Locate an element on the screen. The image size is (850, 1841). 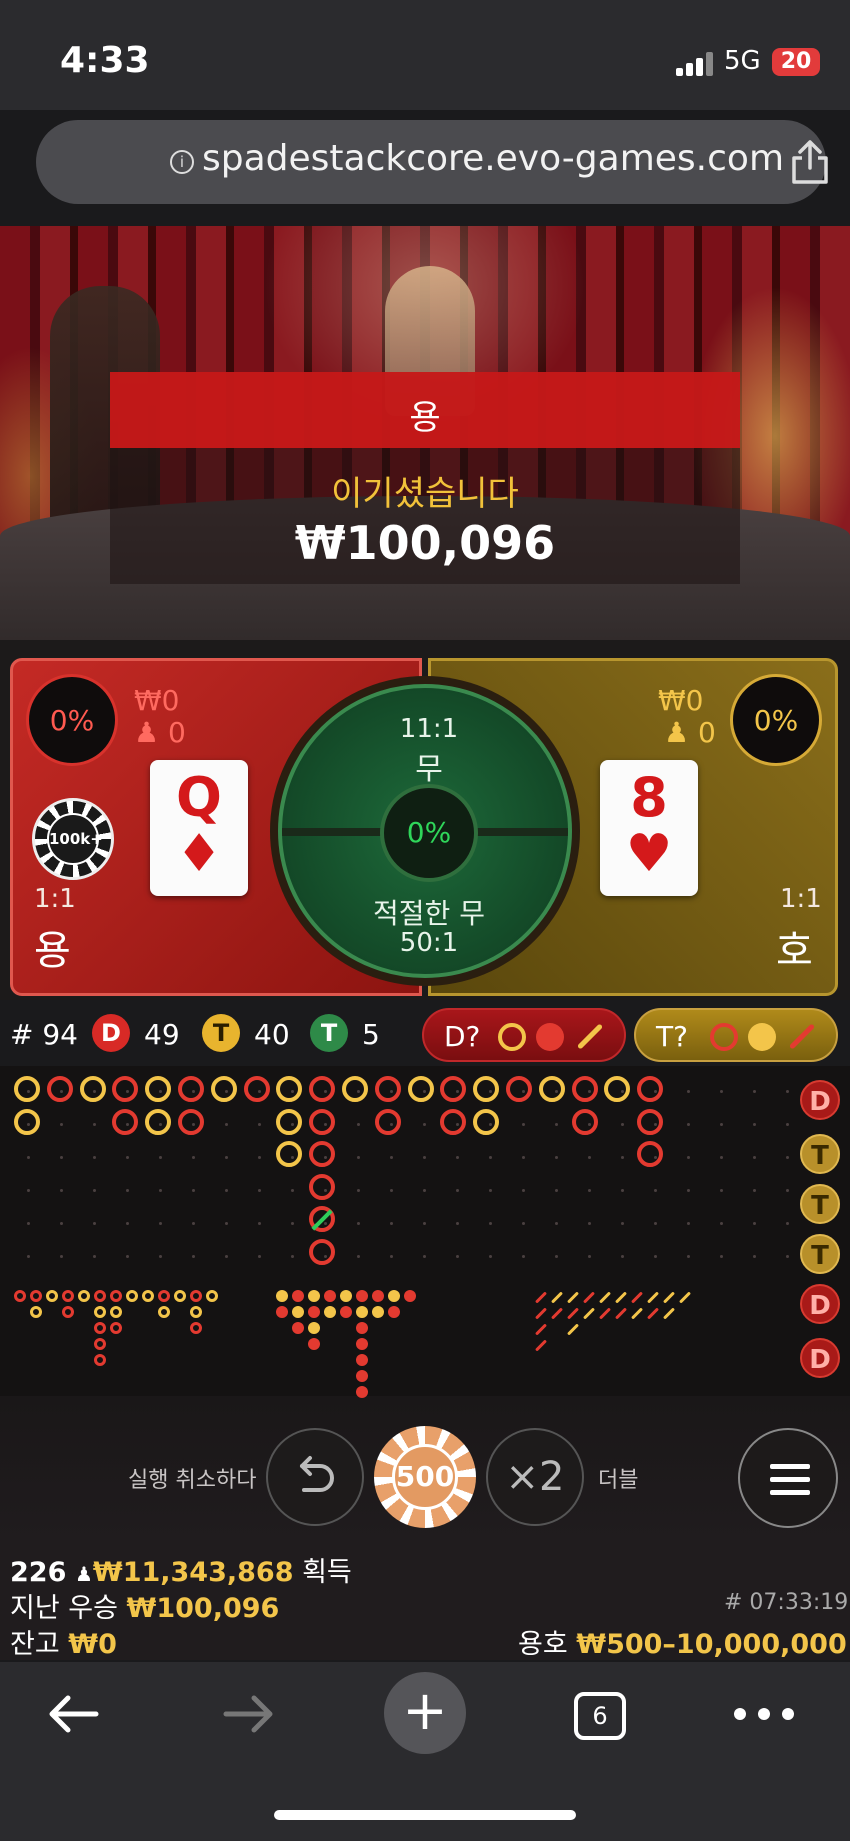
slash-icon is located at coordinates (590, 1036).